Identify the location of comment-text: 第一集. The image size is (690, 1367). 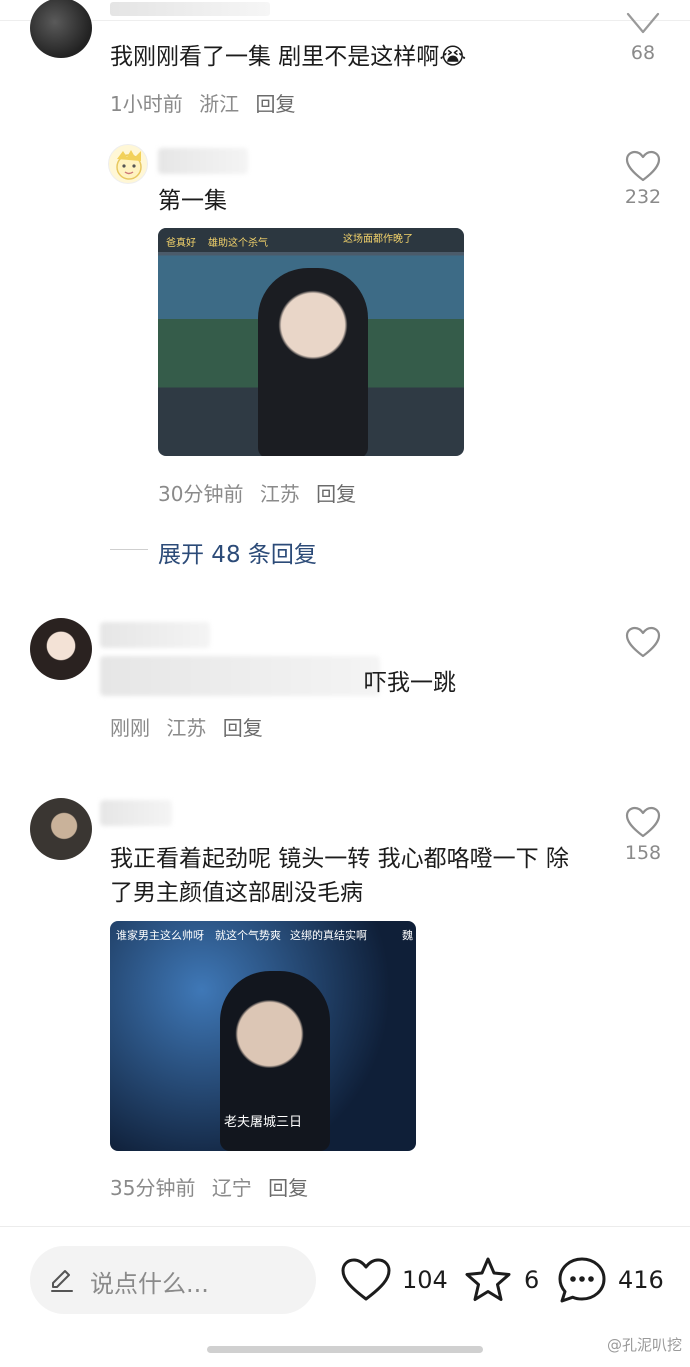
(192, 201).